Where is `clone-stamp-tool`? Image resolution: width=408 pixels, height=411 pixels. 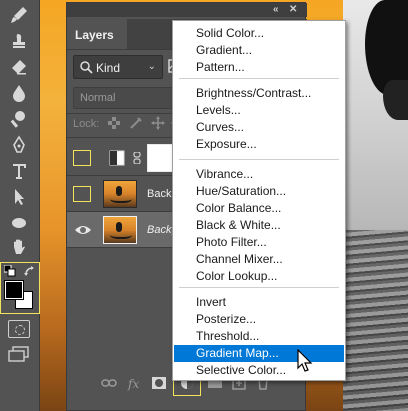
clone-stamp-tool is located at coordinates (19, 41).